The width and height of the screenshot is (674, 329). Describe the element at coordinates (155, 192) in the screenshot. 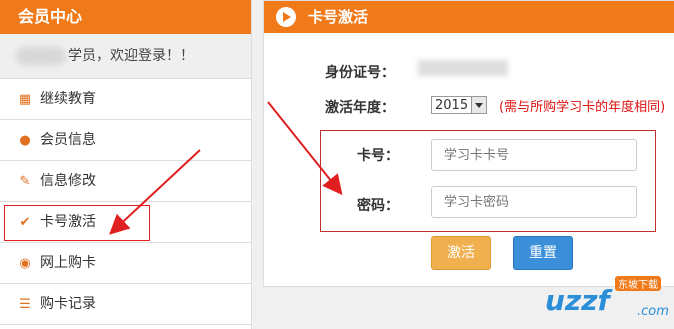

I see `arrow-to-sidebar` at that location.